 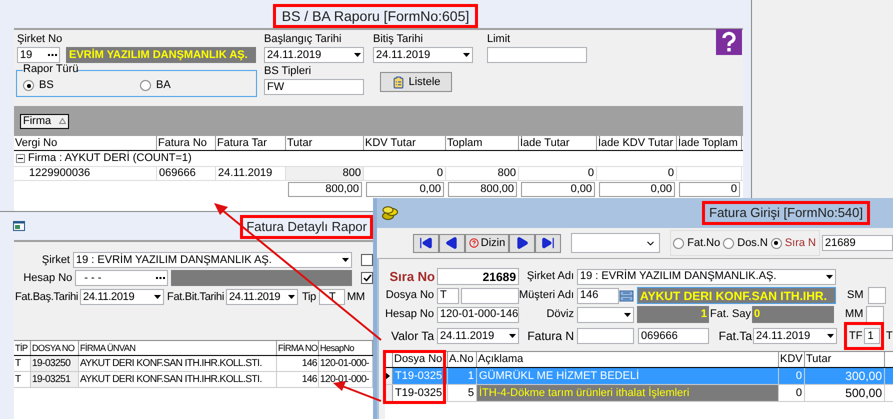 I want to click on radio-label: Dos.N, so click(x=752, y=243).